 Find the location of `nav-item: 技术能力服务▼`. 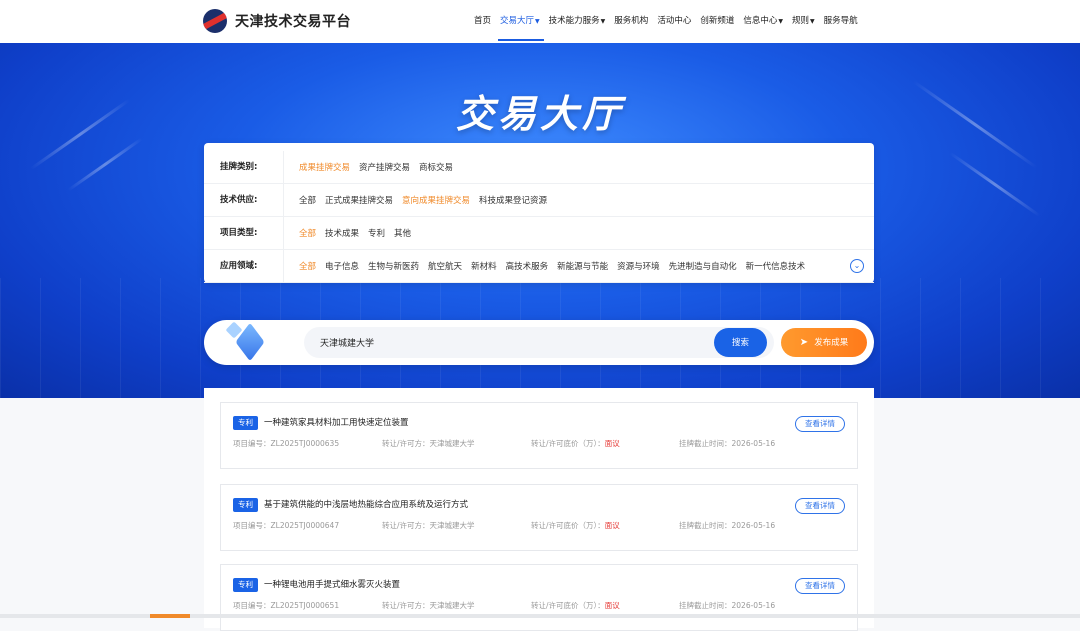

nav-item: 技术能力服务▼ is located at coordinates (577, 21).